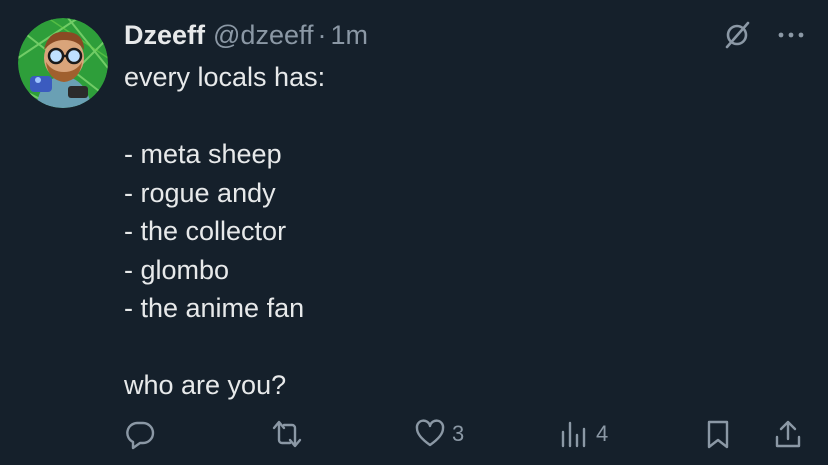 This screenshot has width=828, height=465. What do you see at coordinates (164, 35) in the screenshot?
I see `display-name: Dzeeff` at bounding box center [164, 35].